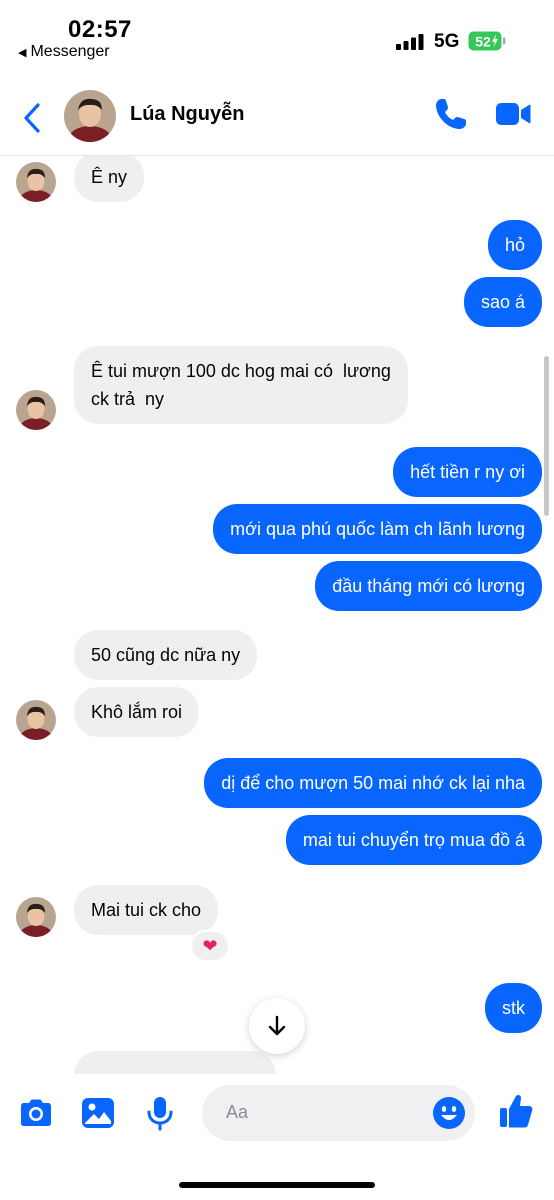  I want to click on outgoing-message: mới qua phú quốc làm ch lãnh lương, so click(377, 529).